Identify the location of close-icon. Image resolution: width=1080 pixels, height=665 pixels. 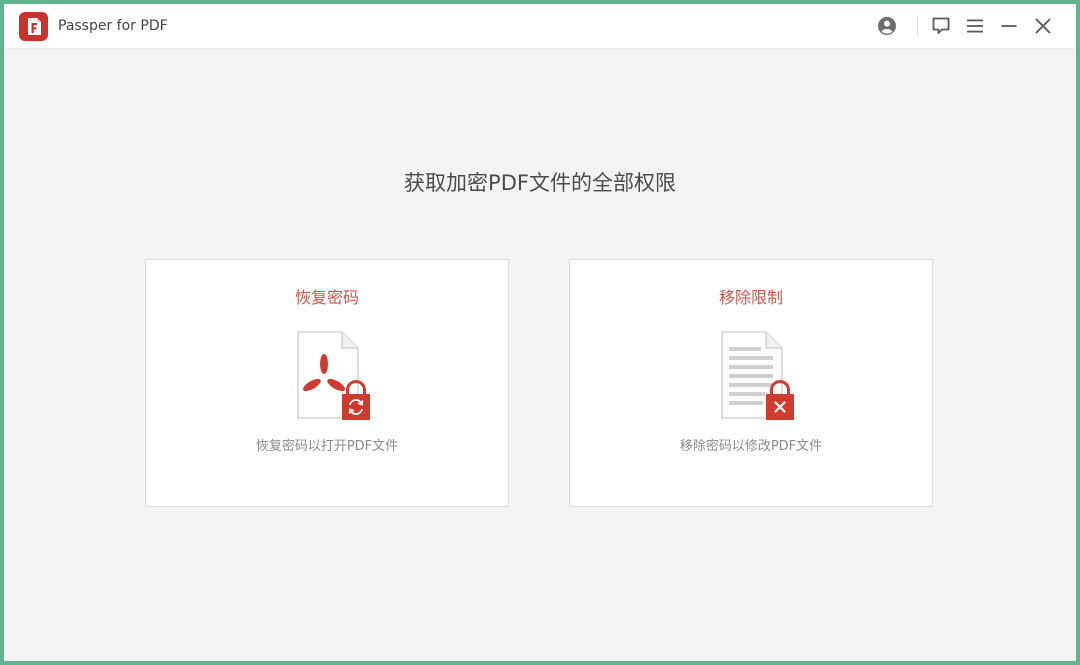
(1043, 26).